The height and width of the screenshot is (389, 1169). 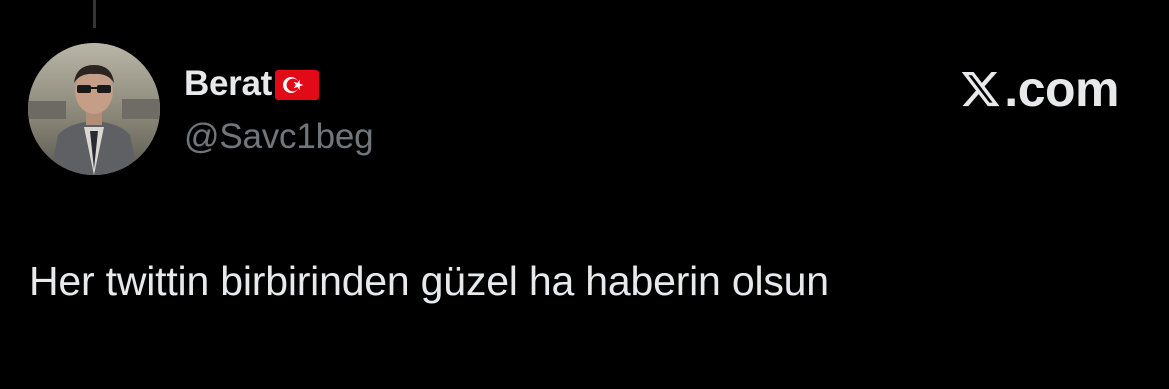 I want to click on x-logo-icon, so click(x=980, y=89).